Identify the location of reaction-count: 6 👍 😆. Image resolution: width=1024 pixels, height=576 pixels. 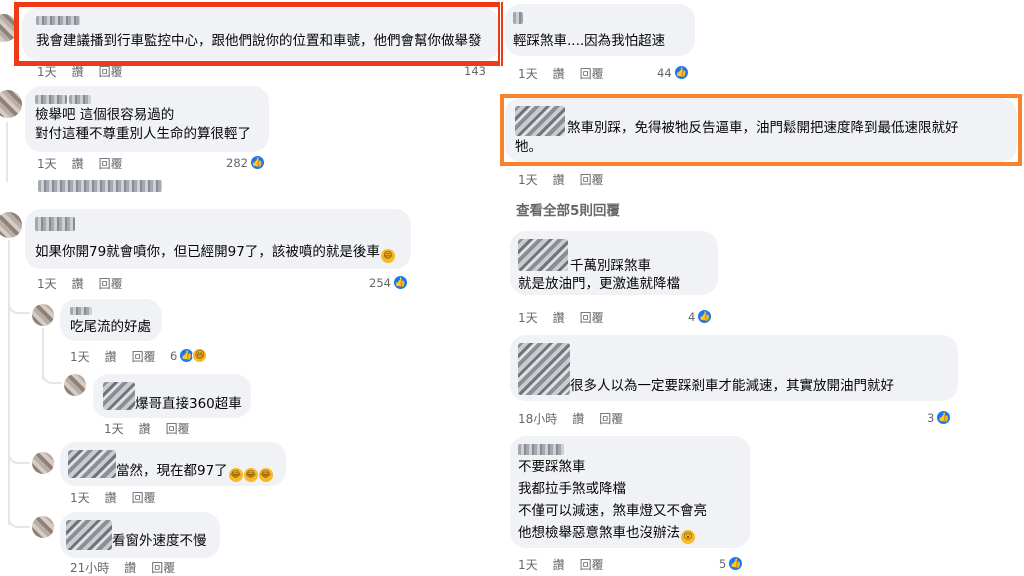
(189, 355).